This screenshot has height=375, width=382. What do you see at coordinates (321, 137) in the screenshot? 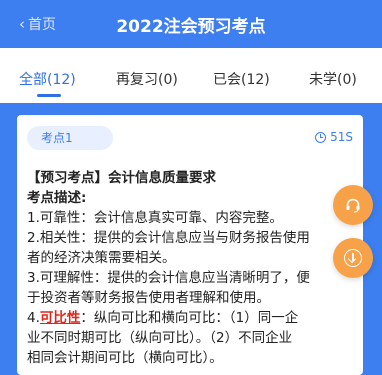
I see `clock-icon` at bounding box center [321, 137].